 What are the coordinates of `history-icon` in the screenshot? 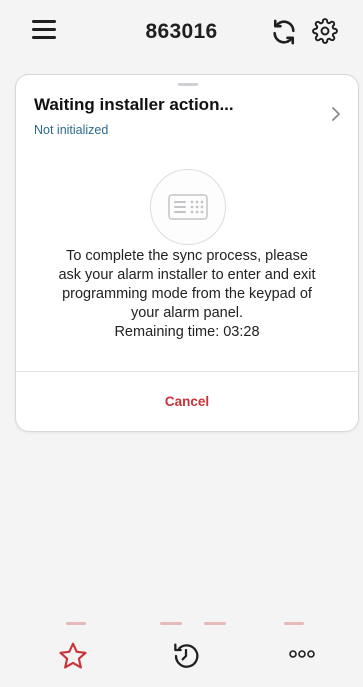 It's located at (186, 656).